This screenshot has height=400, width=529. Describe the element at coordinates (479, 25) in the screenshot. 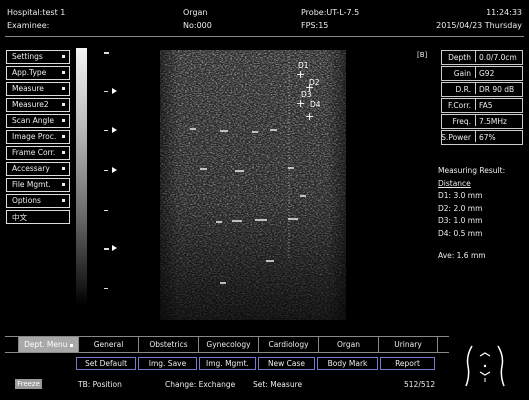

I see `clock-date: 2015/04/23 Thursday` at that location.